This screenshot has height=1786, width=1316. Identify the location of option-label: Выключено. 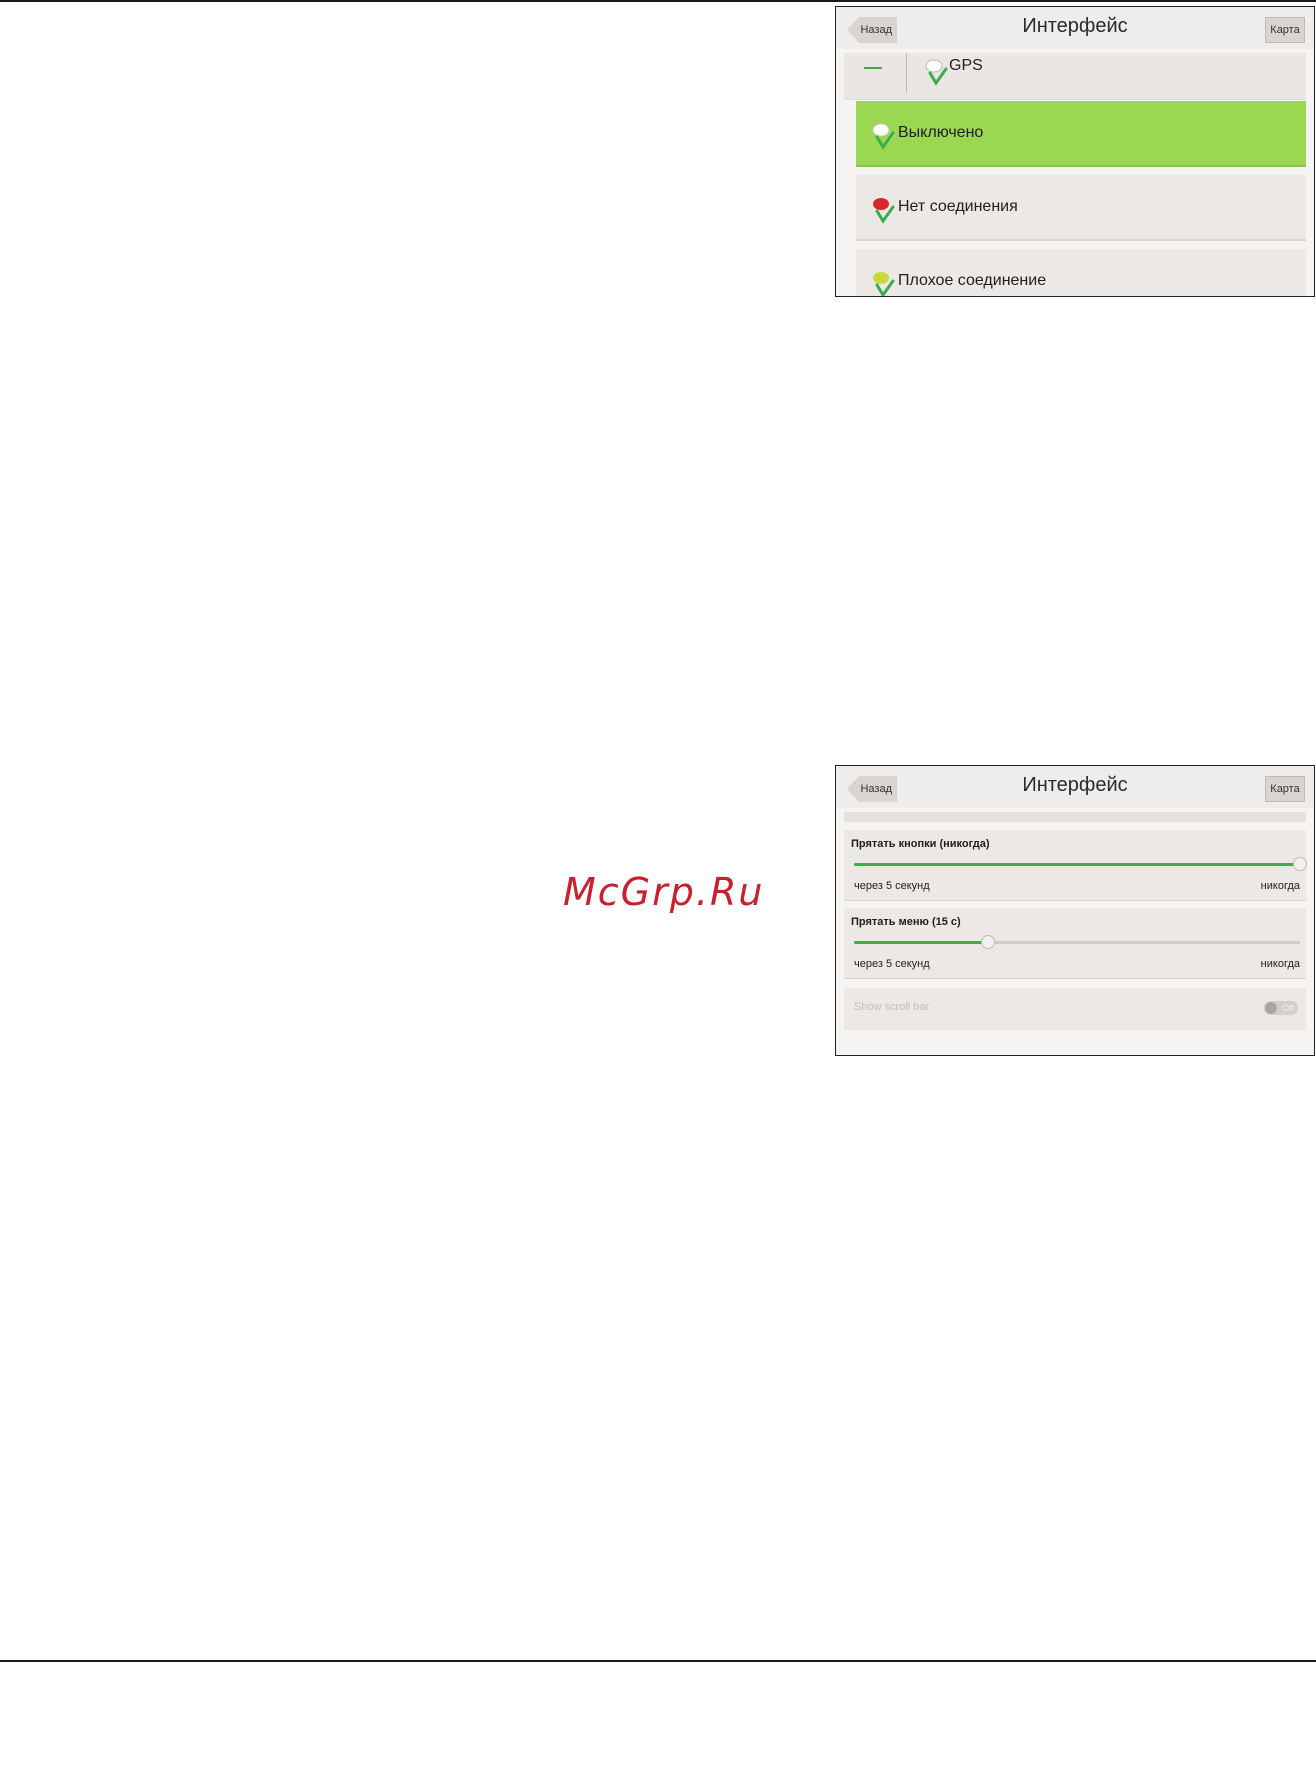
(941, 132).